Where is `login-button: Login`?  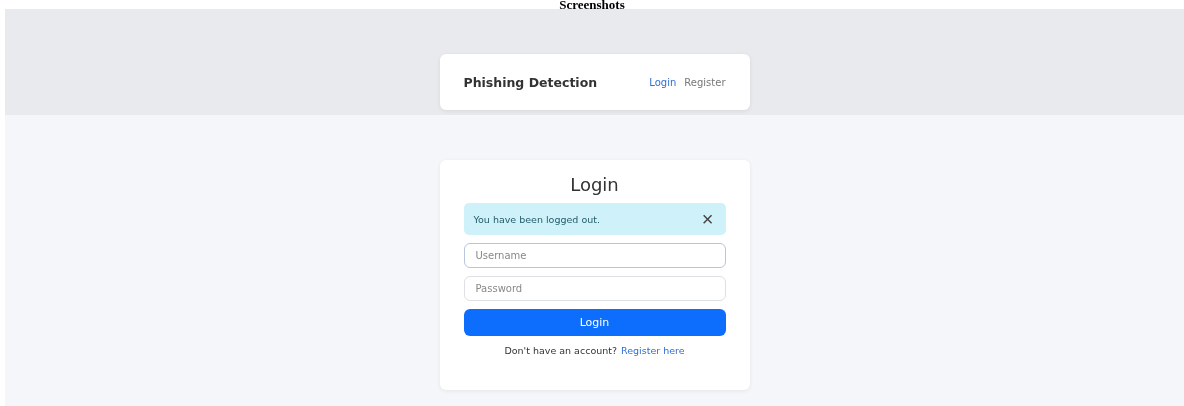
login-button: Login is located at coordinates (594, 322).